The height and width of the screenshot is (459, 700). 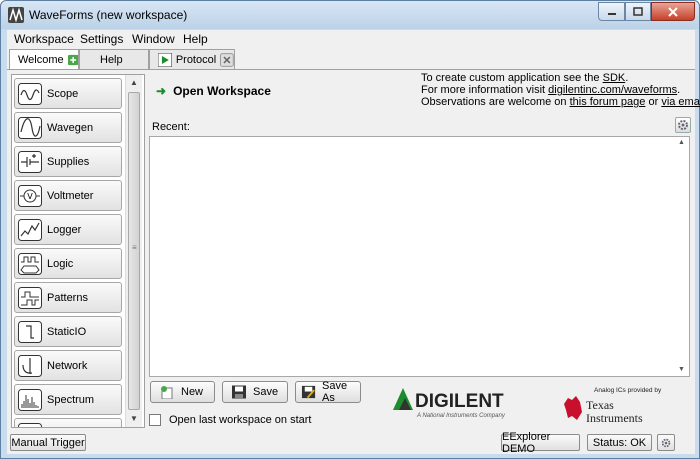 I want to click on feedback-info-mid: or, so click(x=653, y=102).